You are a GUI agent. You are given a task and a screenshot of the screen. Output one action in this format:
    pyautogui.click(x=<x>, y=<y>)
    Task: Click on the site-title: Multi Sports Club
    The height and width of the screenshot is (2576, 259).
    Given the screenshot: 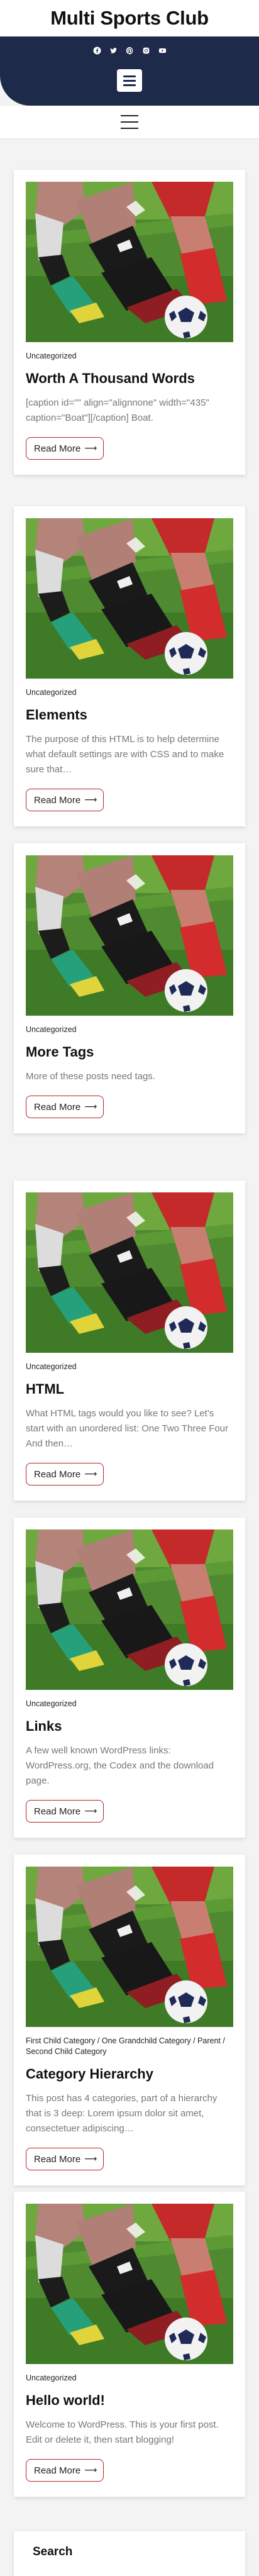 What is the action you would take?
    pyautogui.click(x=129, y=18)
    